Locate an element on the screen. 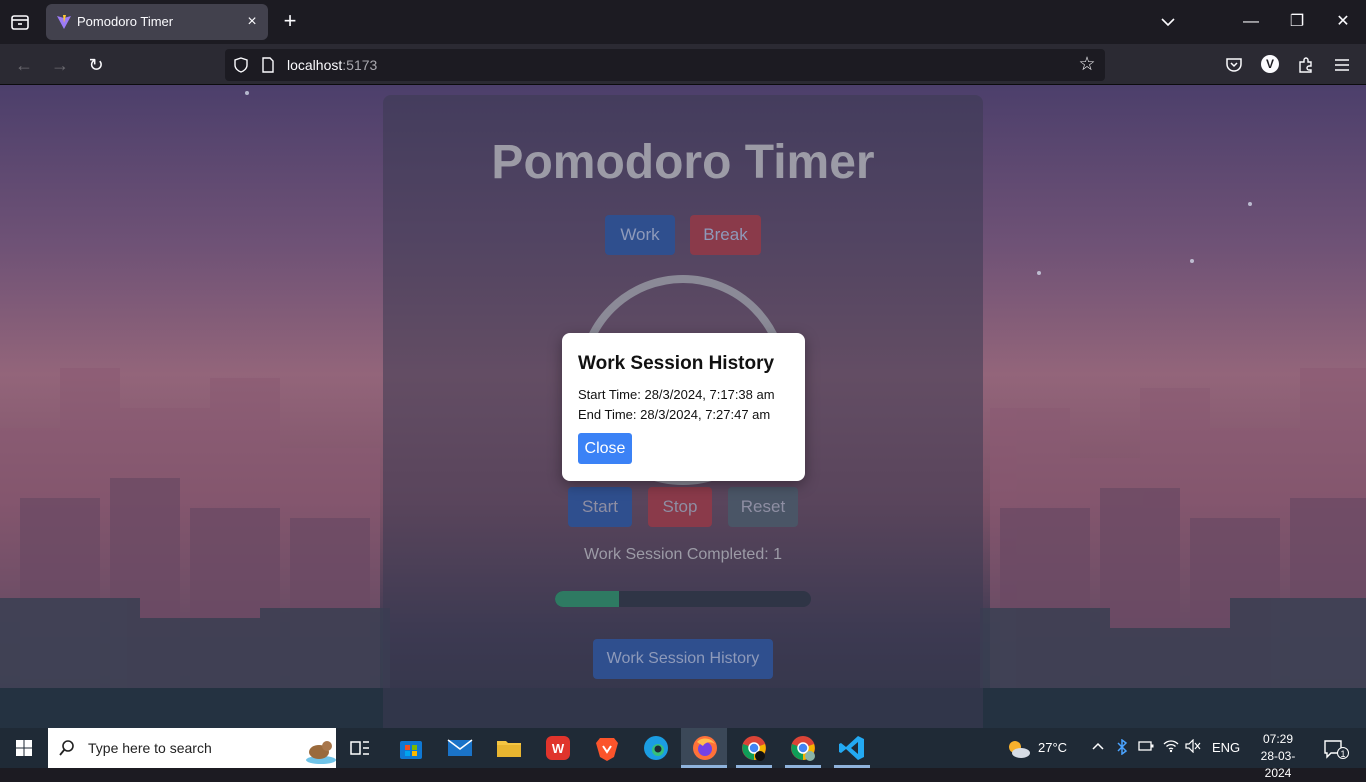 The height and width of the screenshot is (782, 1366). weather-temperature: 27°C is located at coordinates (1052, 747).